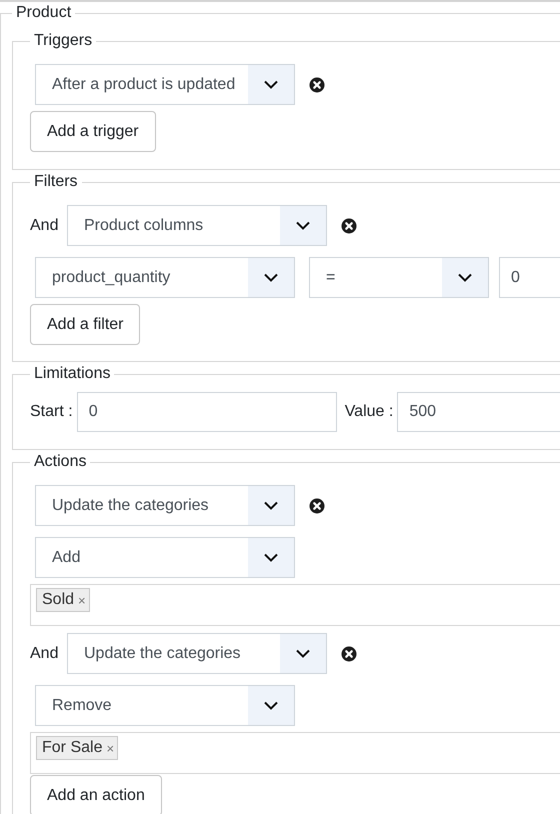 The width and height of the screenshot is (560, 814). Describe the element at coordinates (51, 412) in the screenshot. I see `start-label: Start :` at that location.